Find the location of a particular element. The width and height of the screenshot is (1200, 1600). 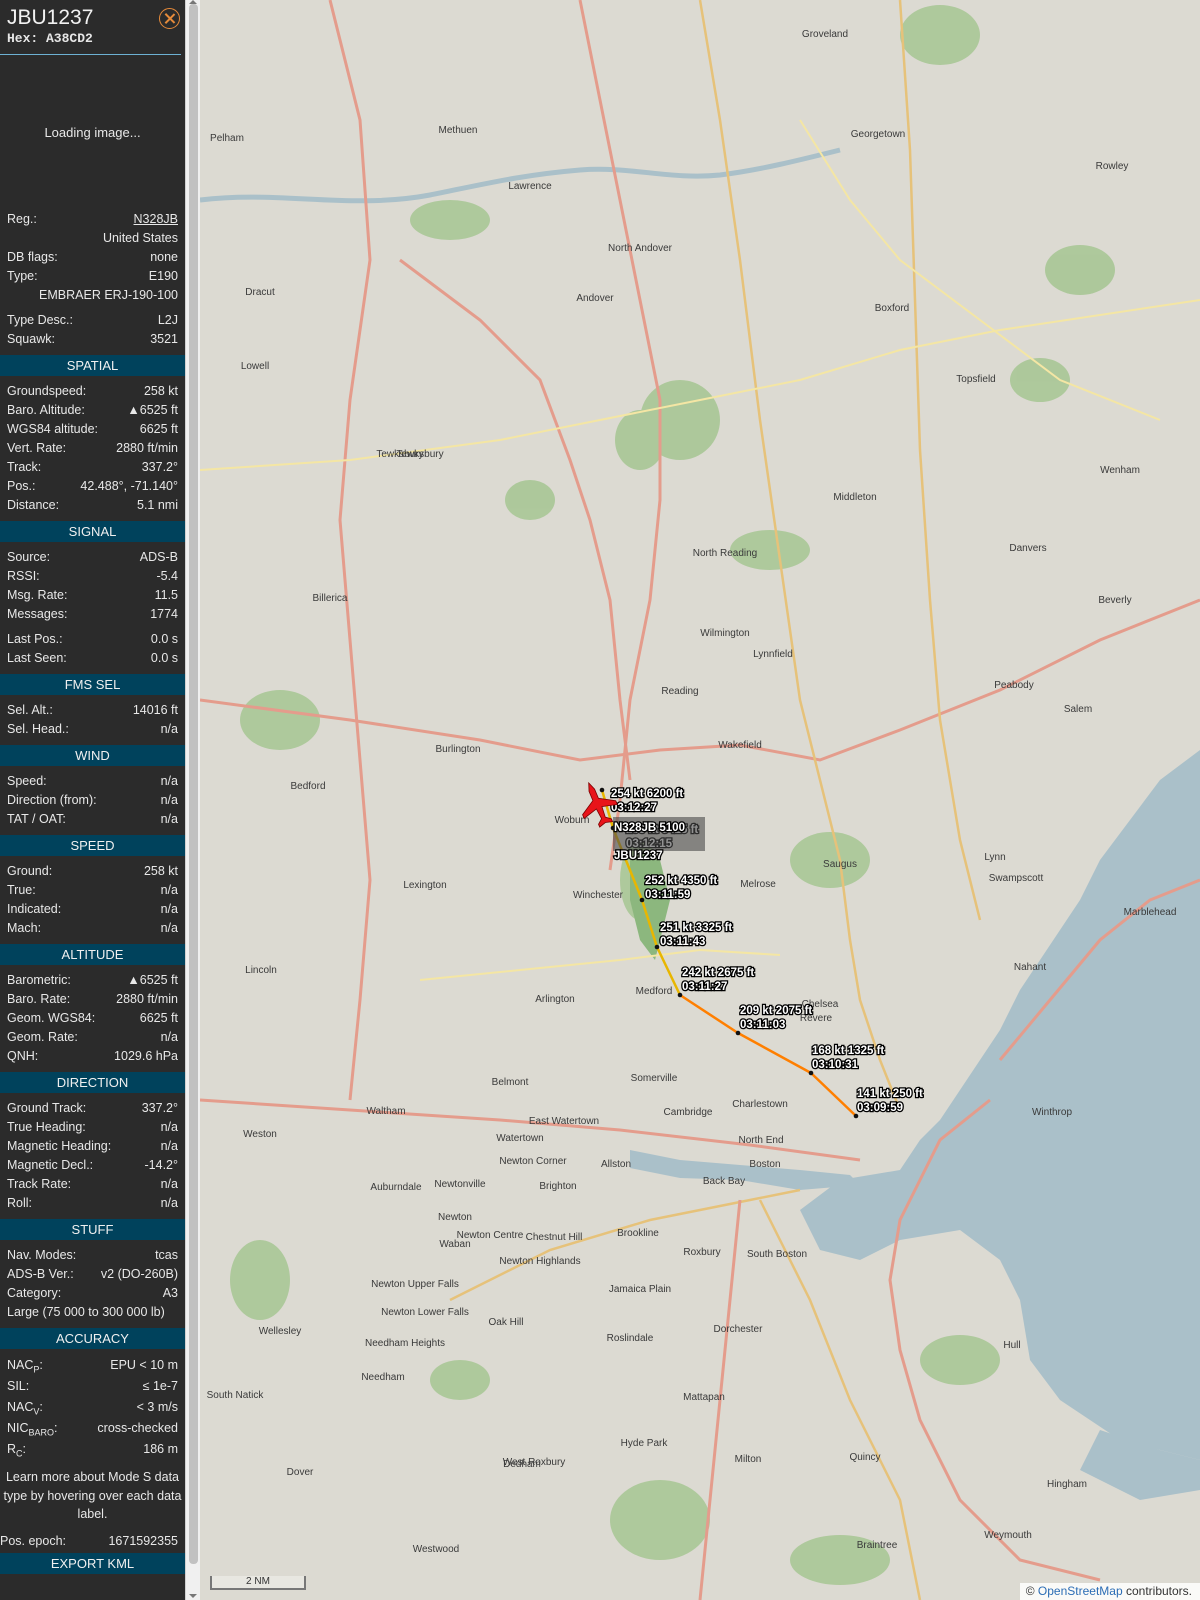

info-label: Sel. Head.: is located at coordinates (38, 729).